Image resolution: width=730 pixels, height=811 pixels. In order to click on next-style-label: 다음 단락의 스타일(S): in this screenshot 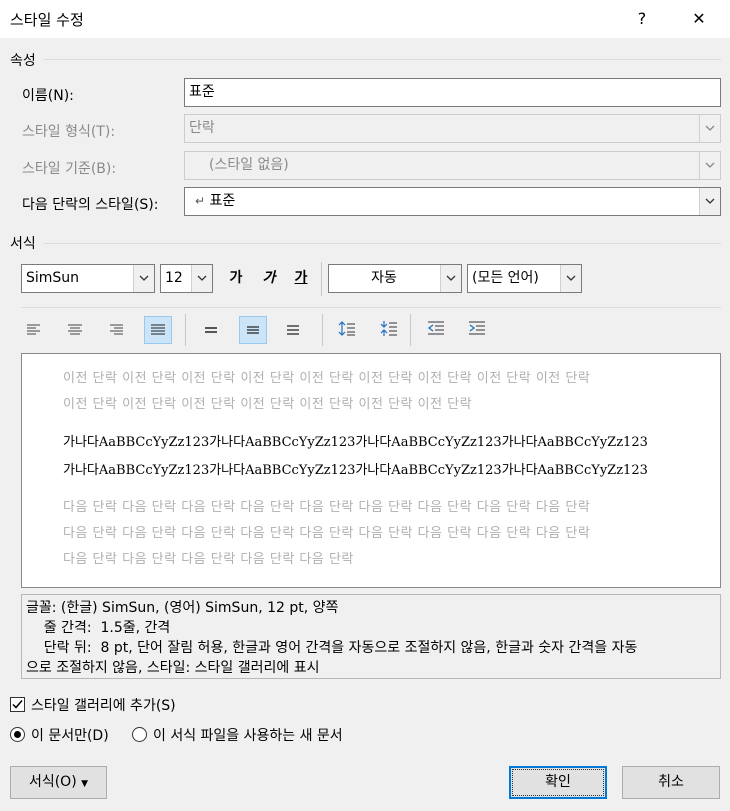, I will do `click(90, 205)`.